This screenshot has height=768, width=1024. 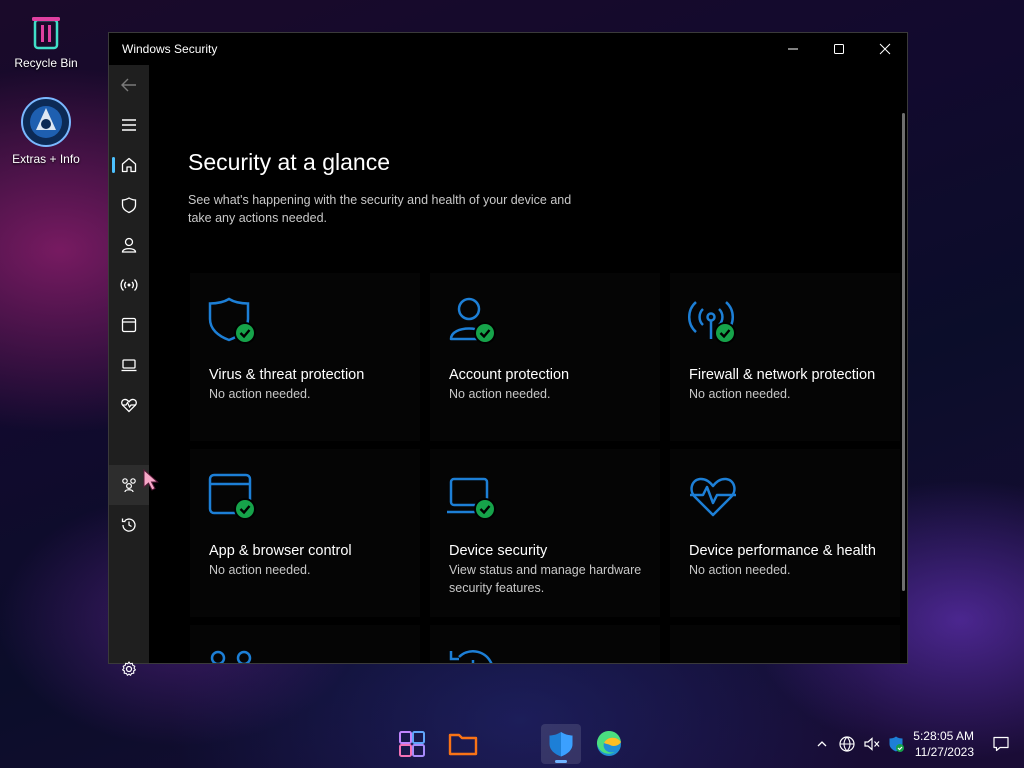 I want to click on back-arrow-icon, so click(x=128, y=85).